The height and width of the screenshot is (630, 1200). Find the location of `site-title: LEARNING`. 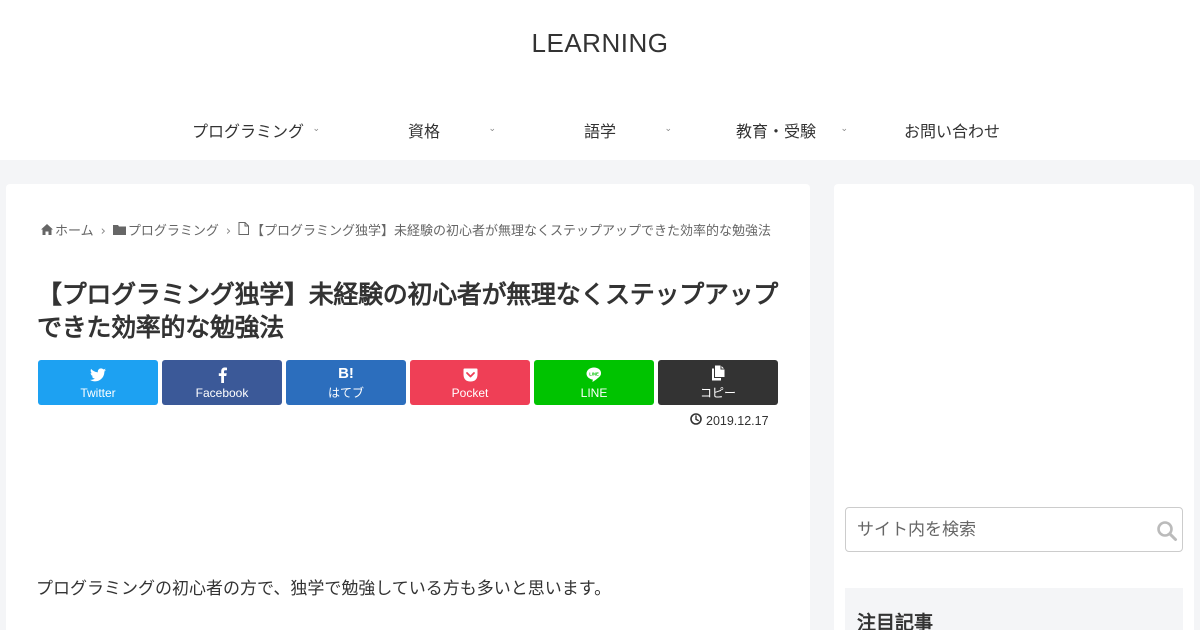

site-title: LEARNING is located at coordinates (600, 43).